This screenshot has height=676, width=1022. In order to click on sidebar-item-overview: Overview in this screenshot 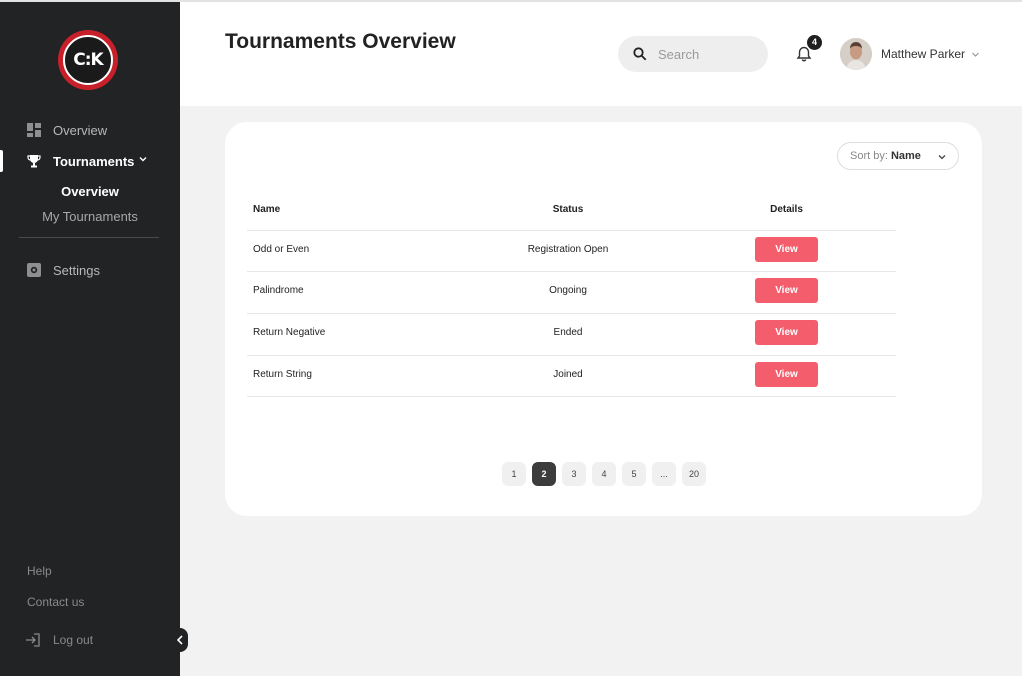, I will do `click(90, 130)`.